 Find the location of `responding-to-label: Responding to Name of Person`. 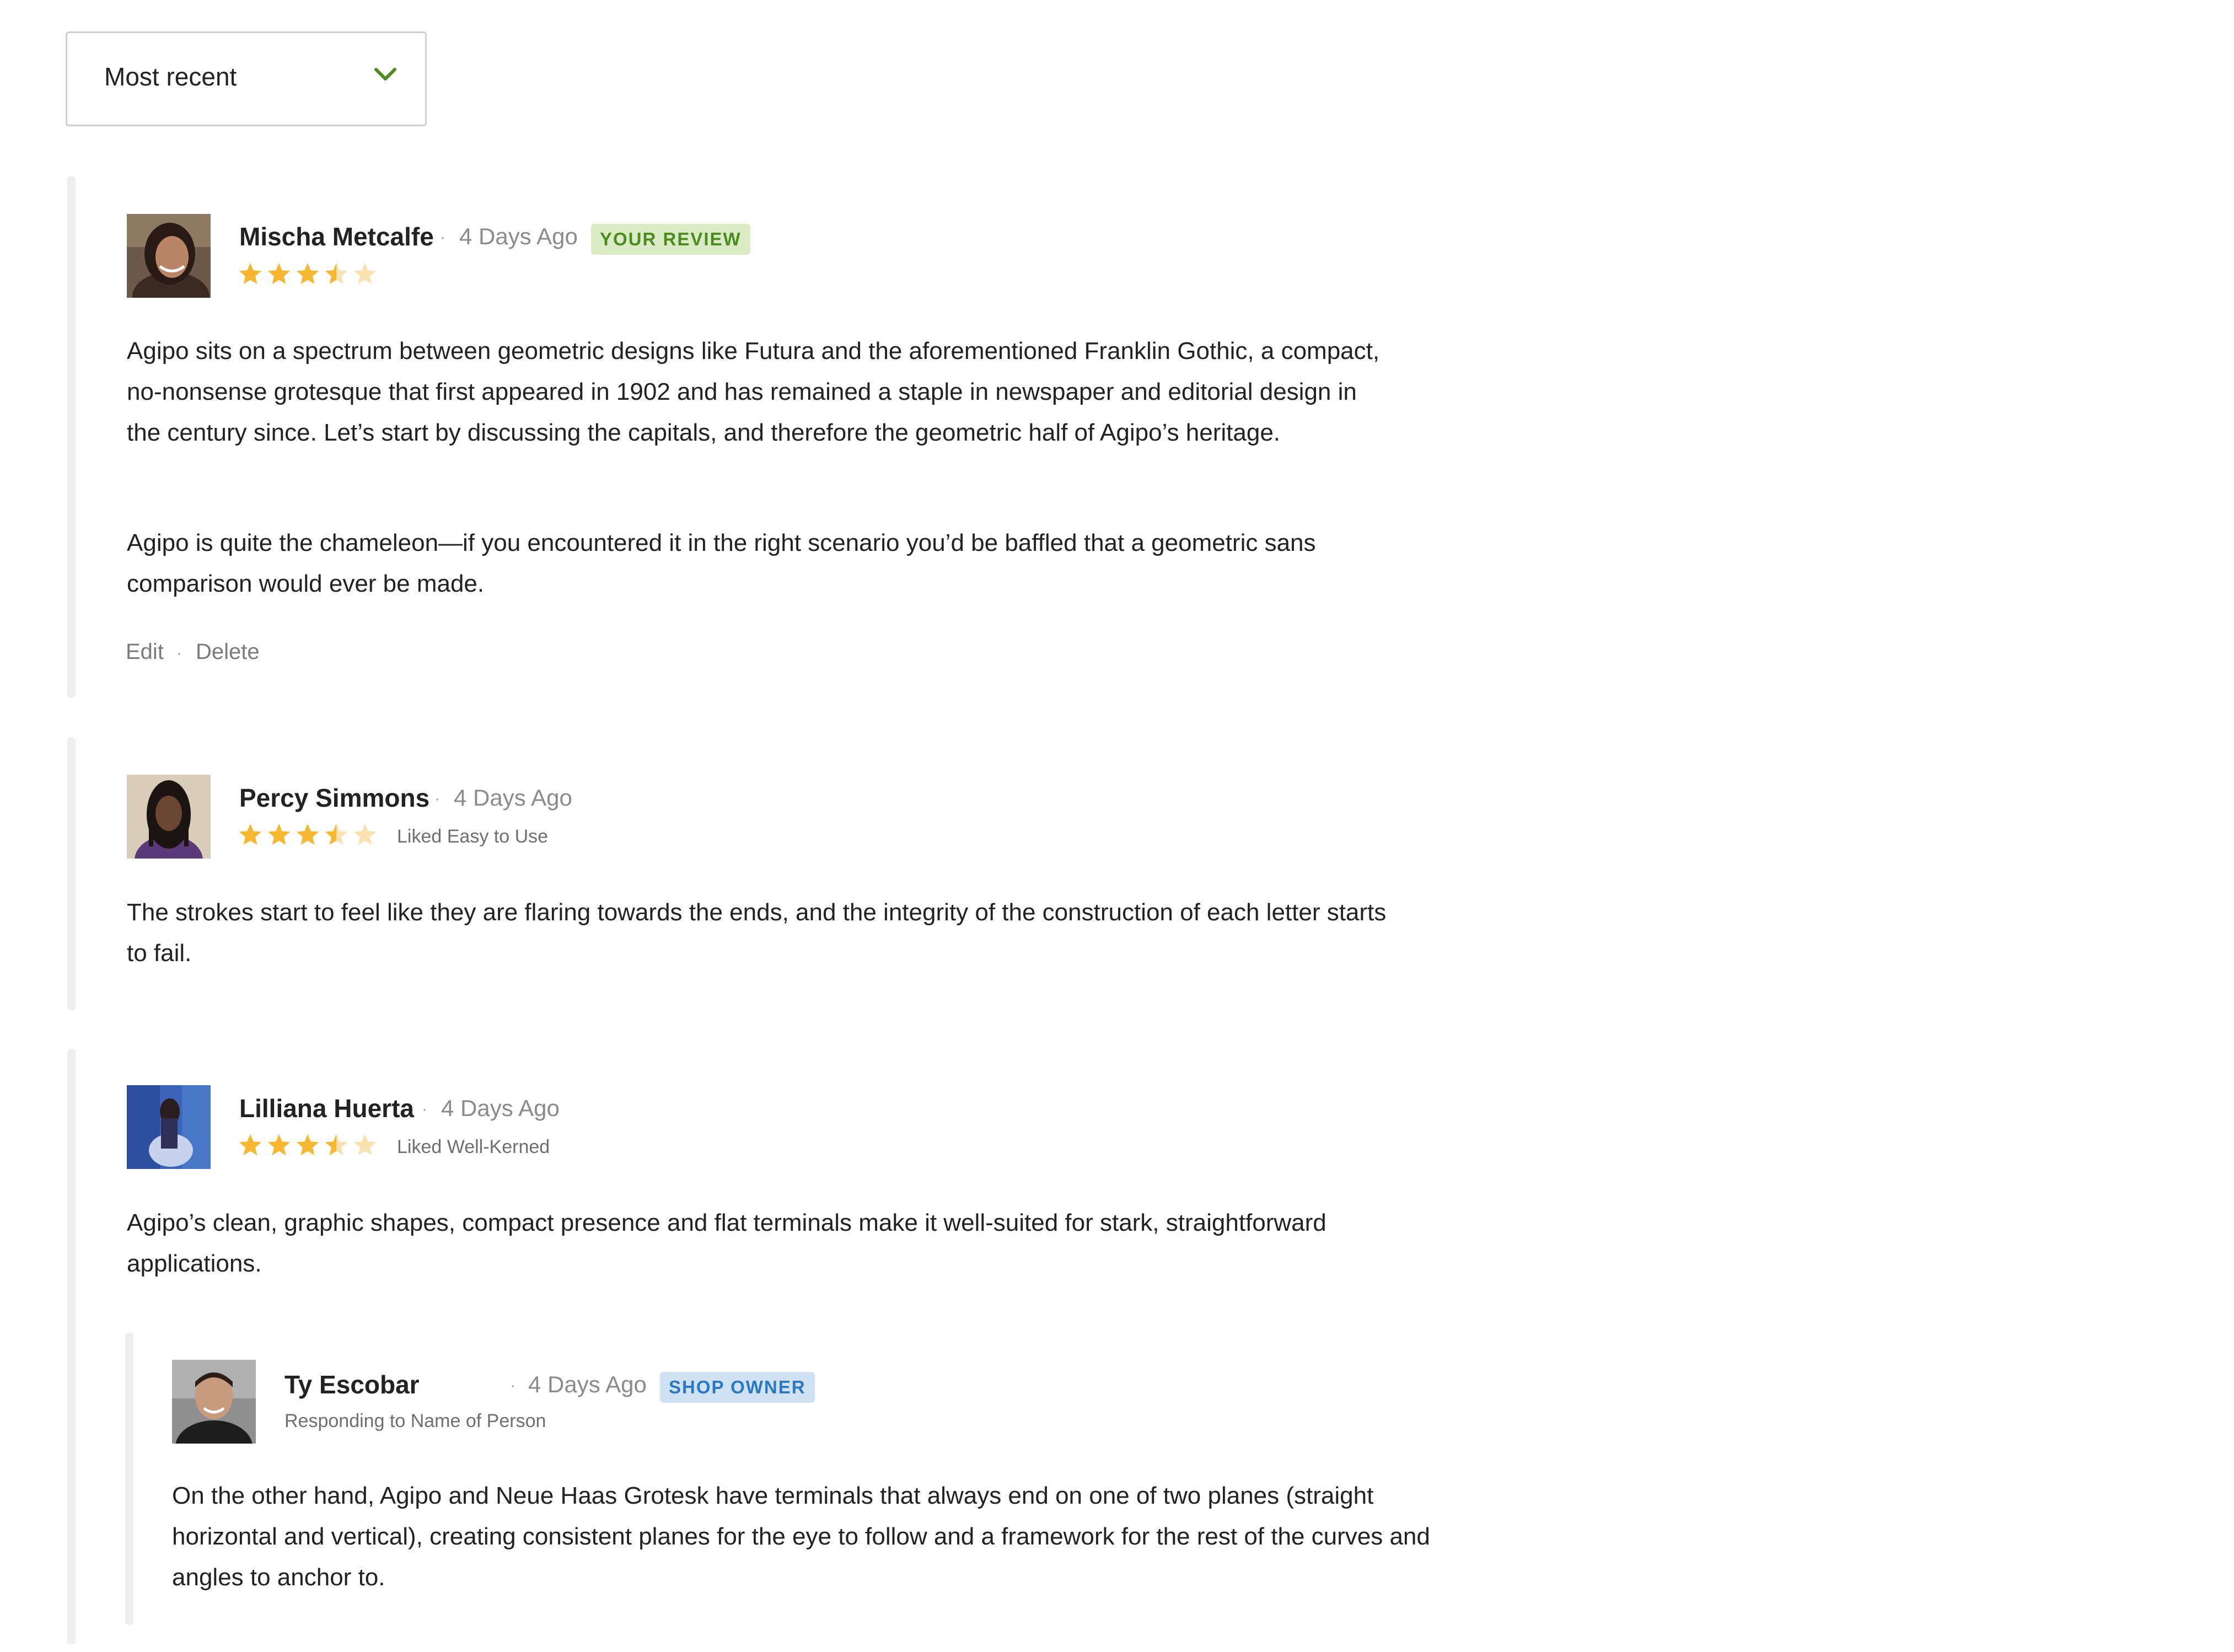

responding-to-label: Responding to Name of Person is located at coordinates (415, 1420).